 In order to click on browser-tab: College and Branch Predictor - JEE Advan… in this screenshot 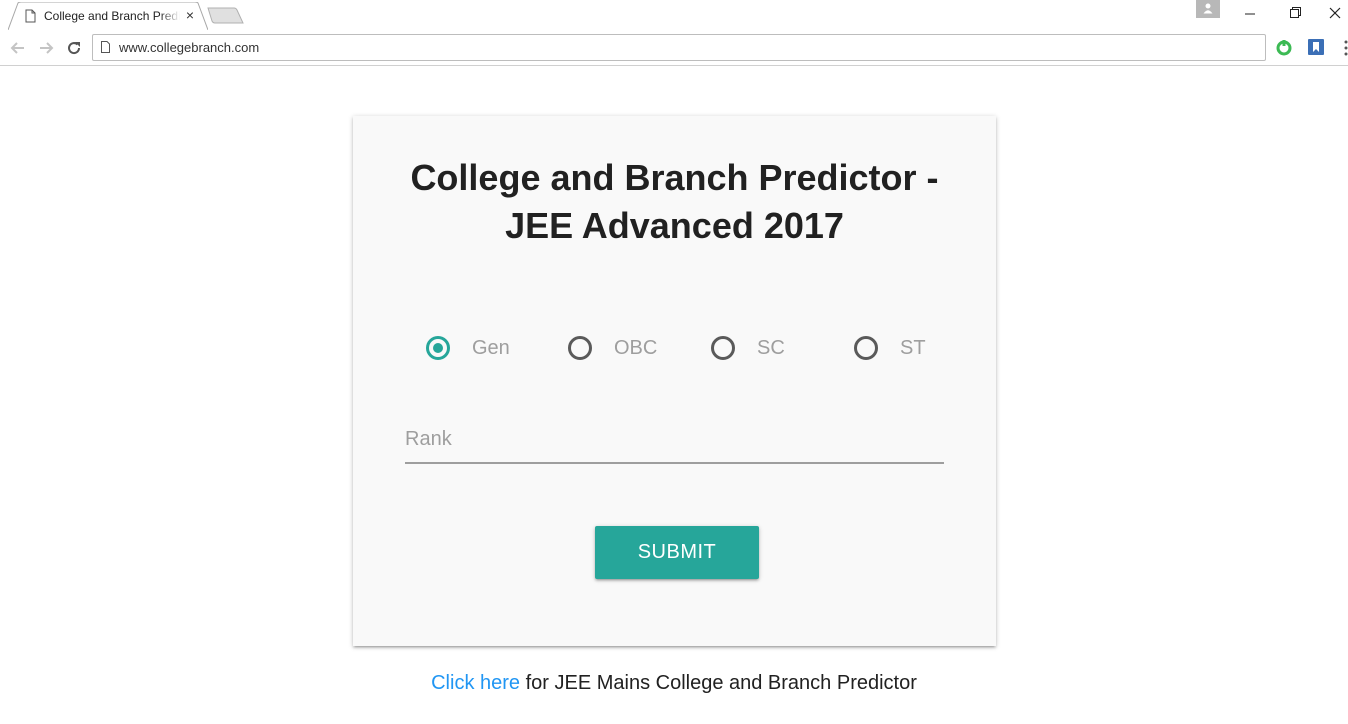, I will do `click(108, 16)`.